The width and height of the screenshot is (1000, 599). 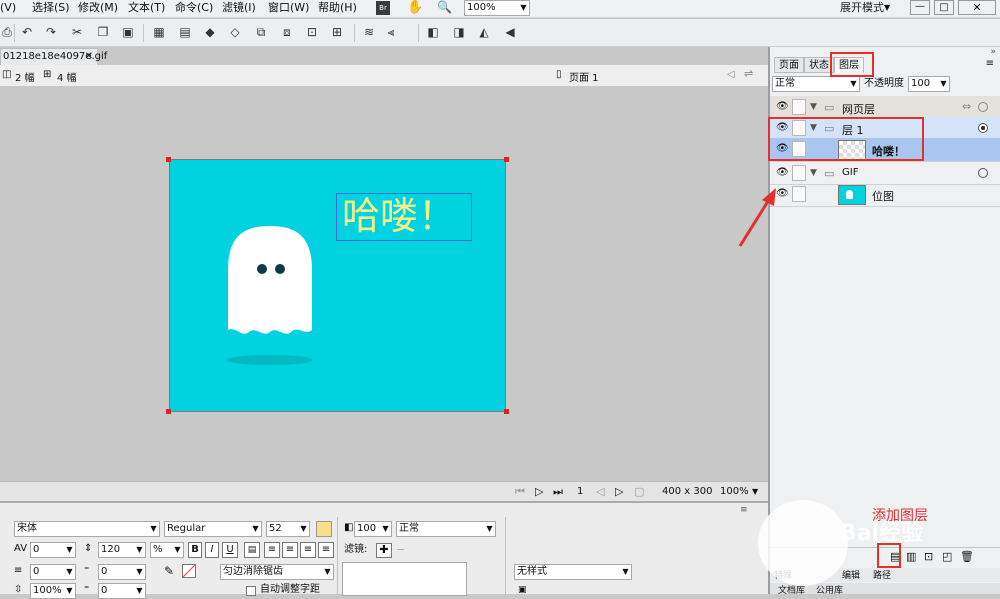 I want to click on redo-icon: ↷, so click(x=51, y=32).